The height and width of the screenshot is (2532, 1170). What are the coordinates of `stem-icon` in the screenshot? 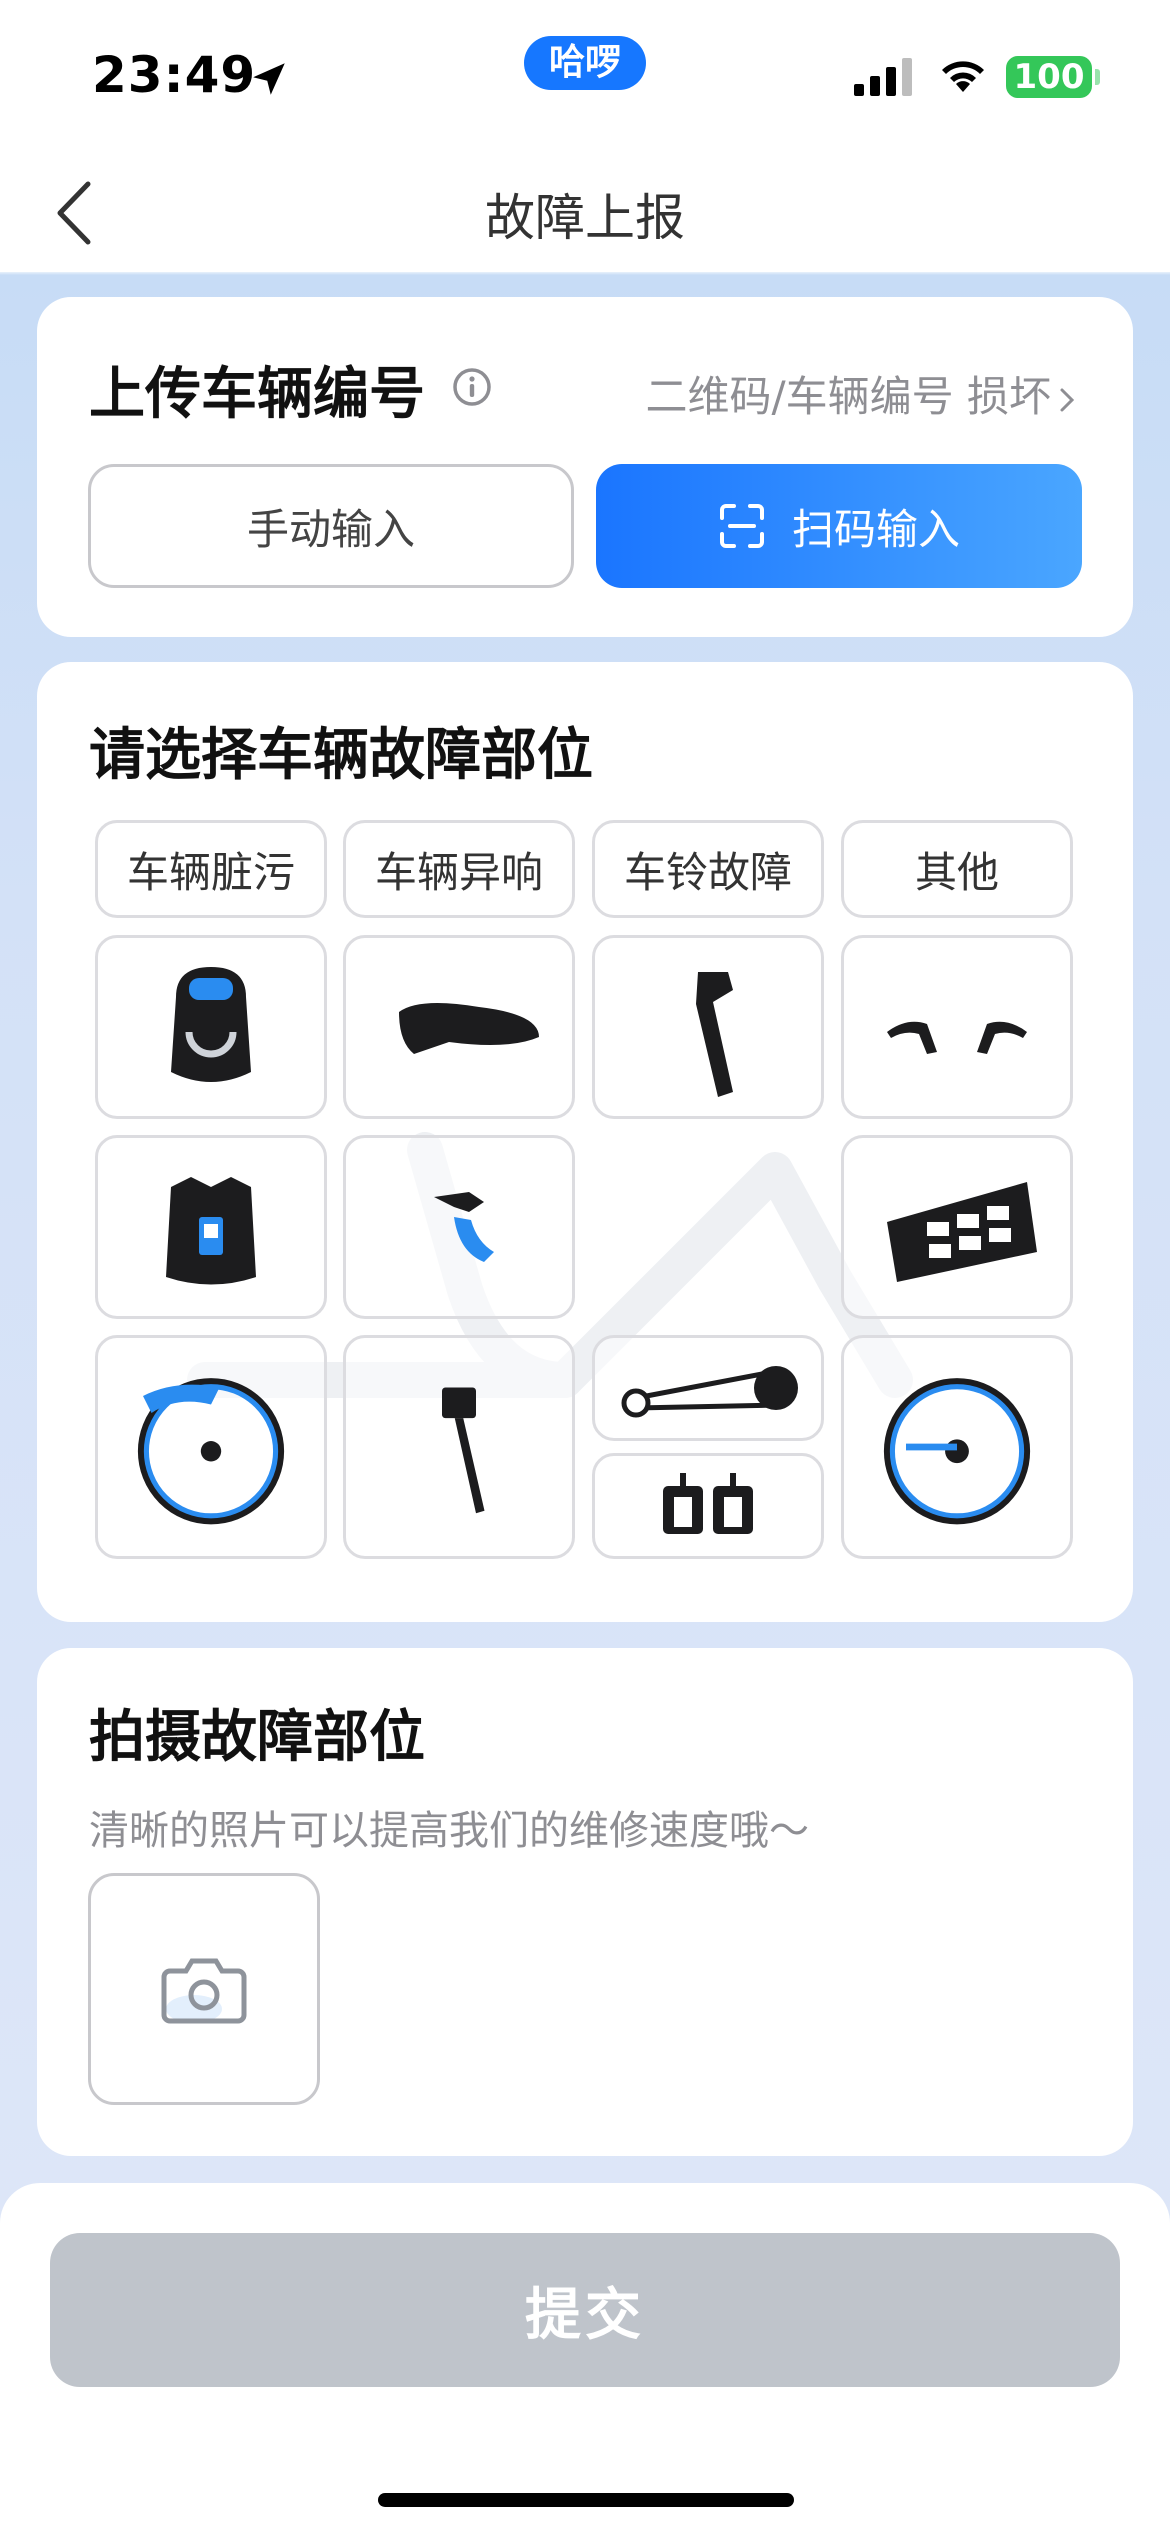 It's located at (714, 1034).